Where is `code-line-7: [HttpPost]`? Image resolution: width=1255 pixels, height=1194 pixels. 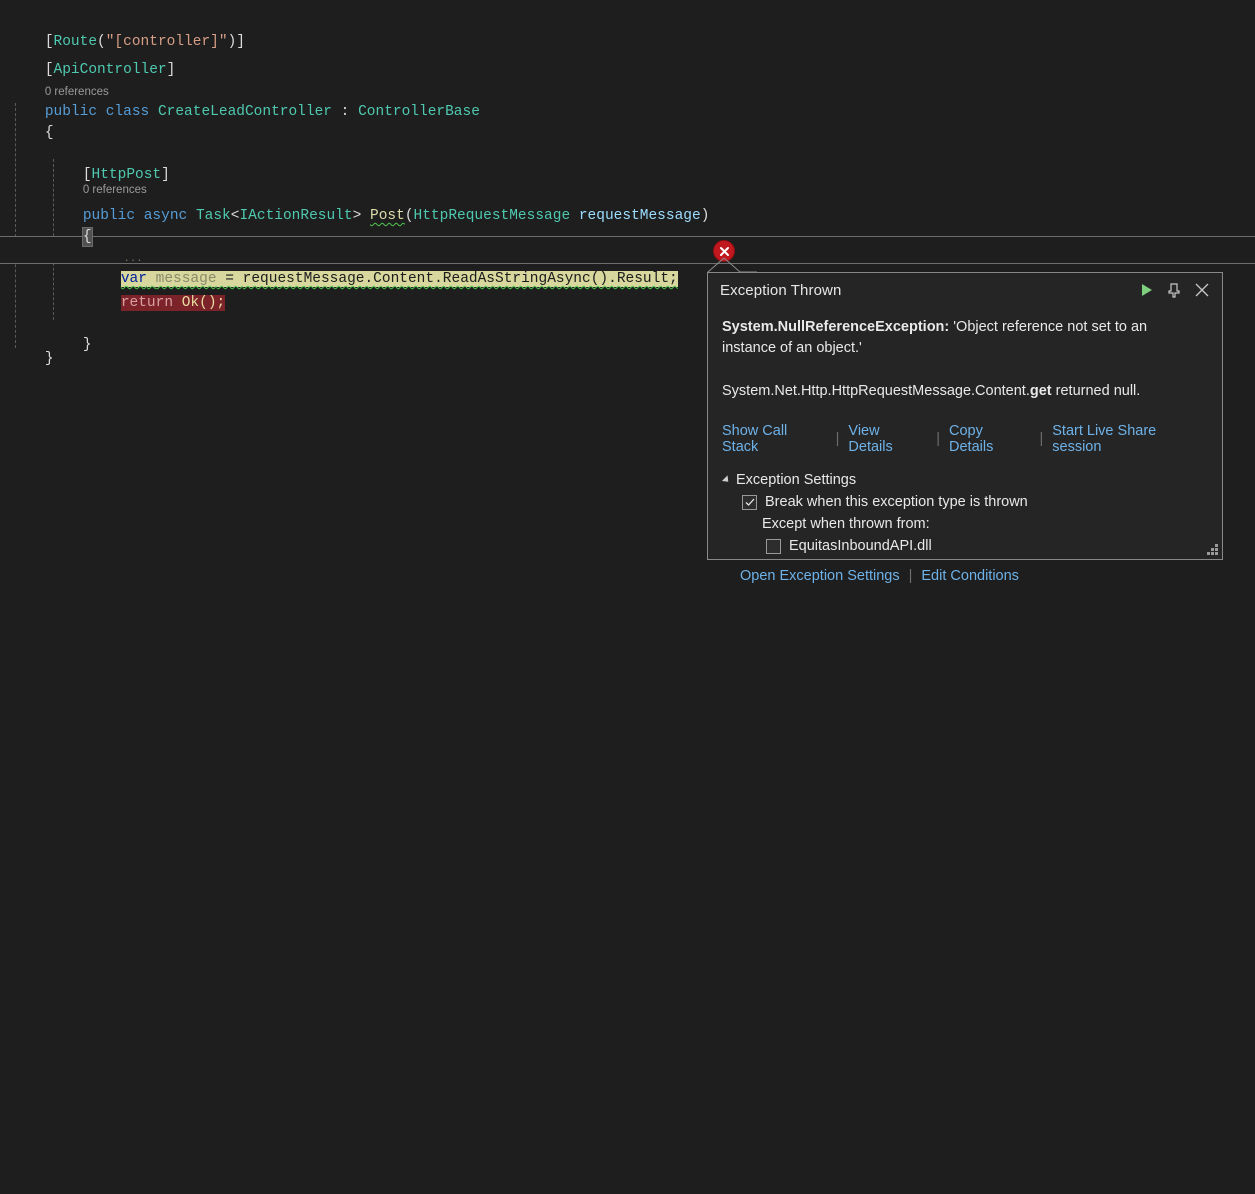 code-line-7: [HttpPost] is located at coordinates (627, 158).